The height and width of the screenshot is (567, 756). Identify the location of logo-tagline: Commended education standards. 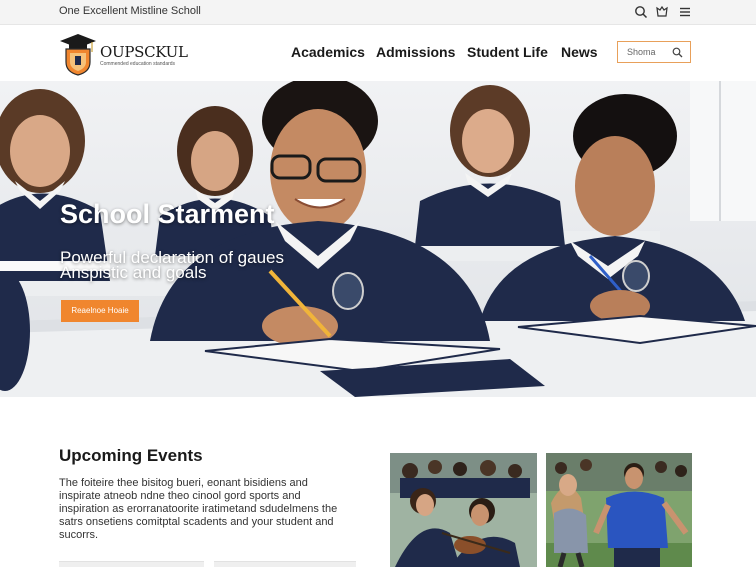
(138, 64).